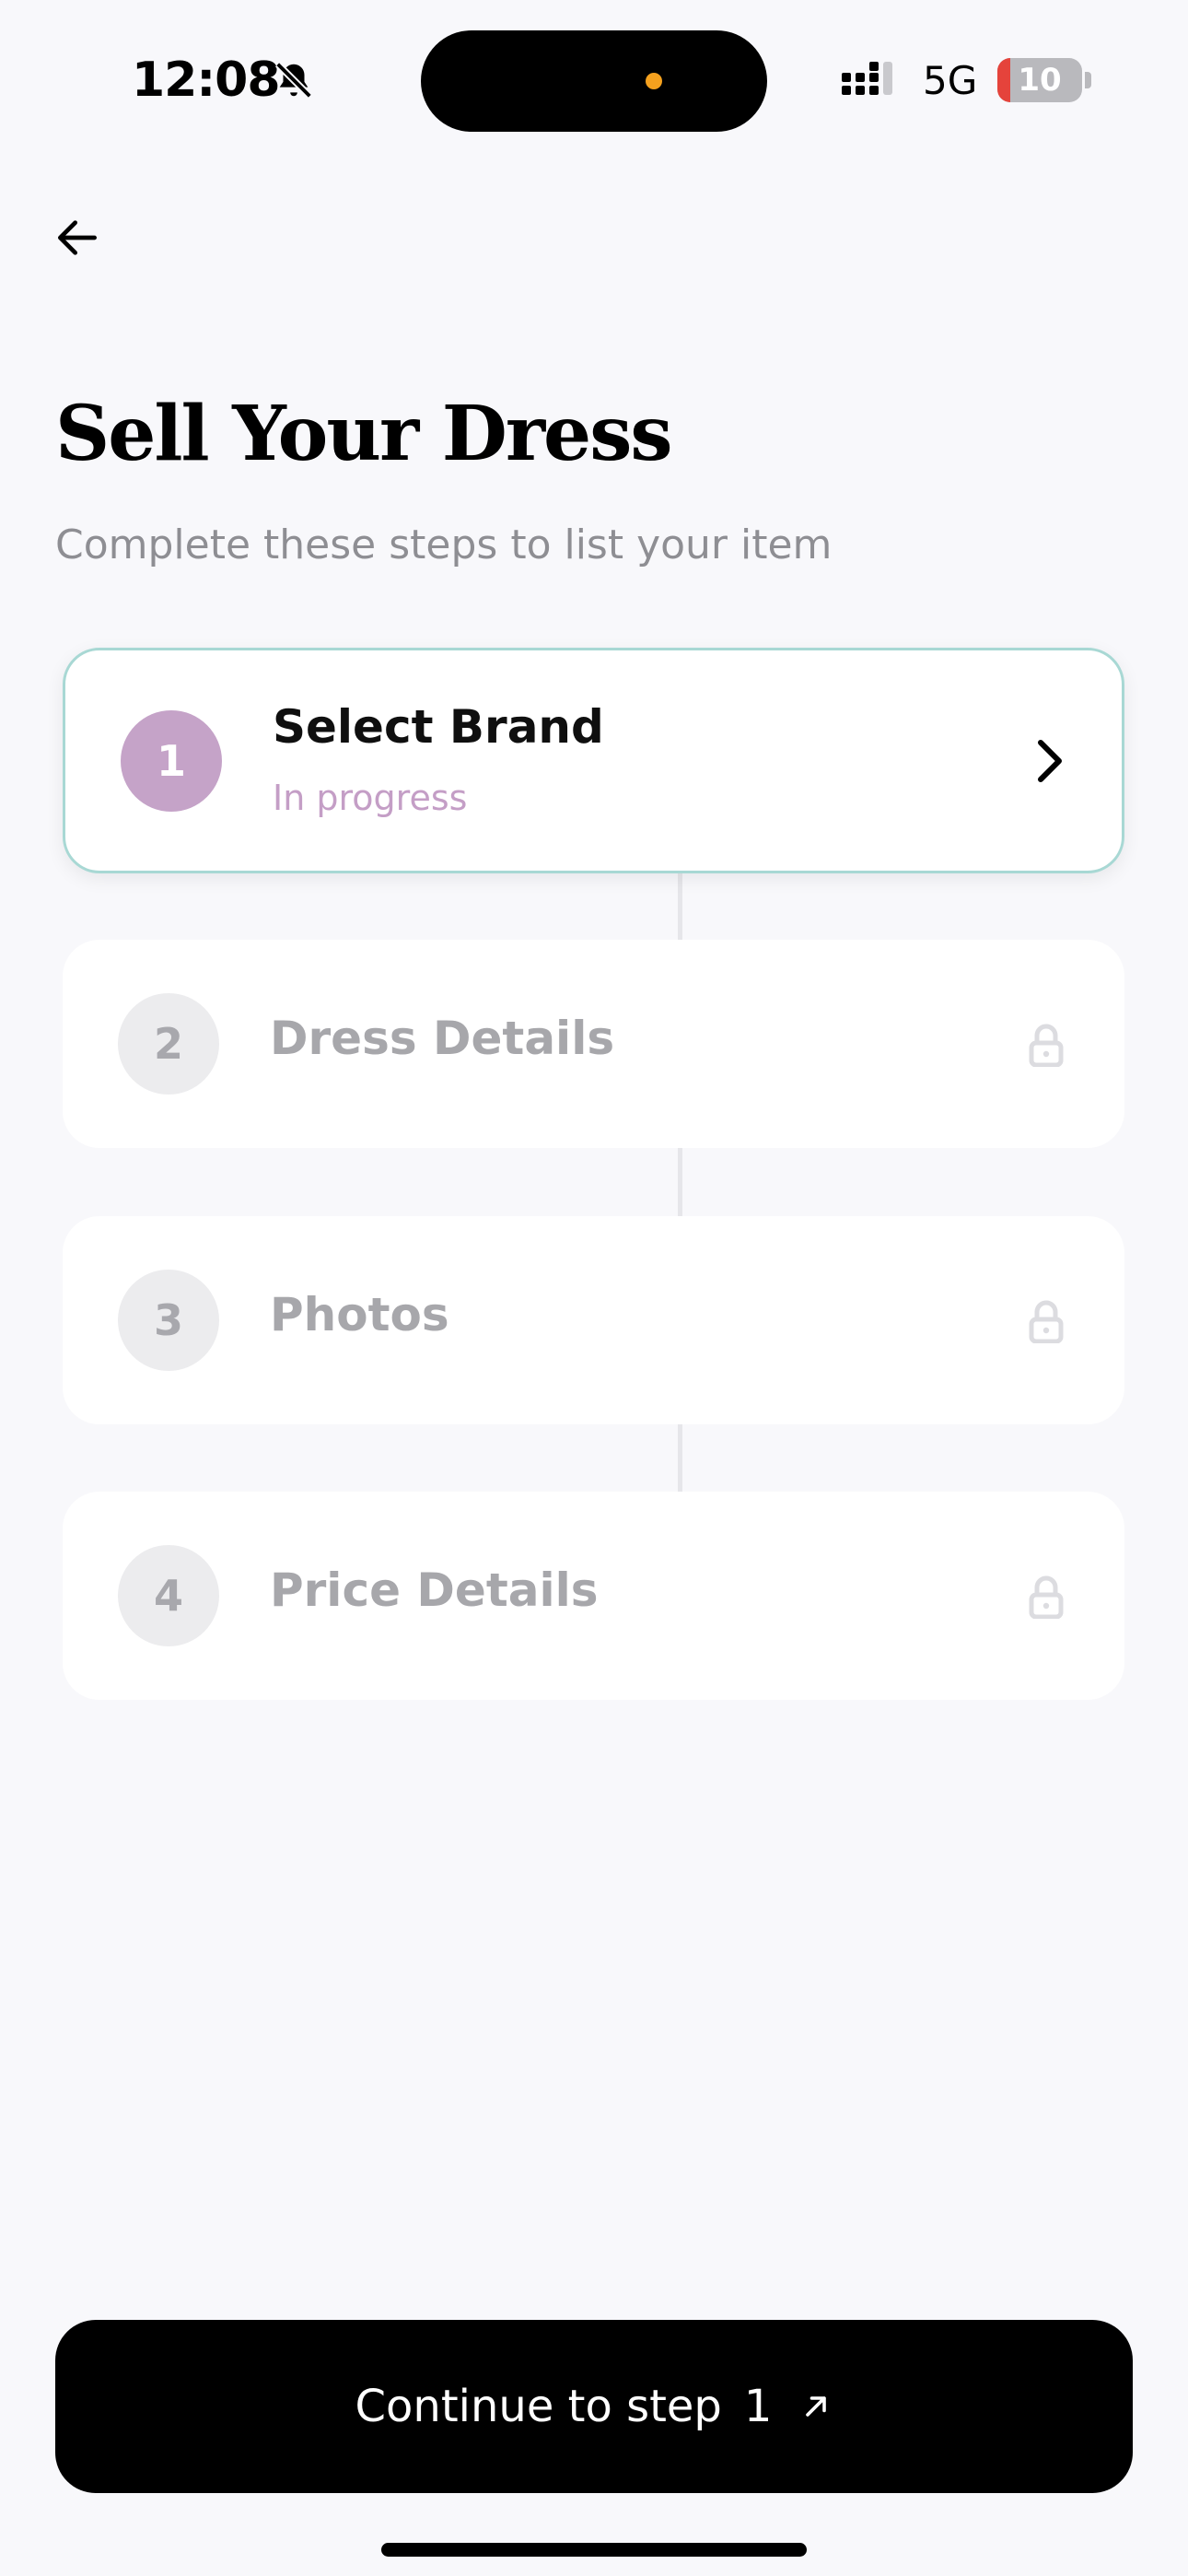 The image size is (1188, 2576). I want to click on battery-icon: 10, so click(1039, 80).